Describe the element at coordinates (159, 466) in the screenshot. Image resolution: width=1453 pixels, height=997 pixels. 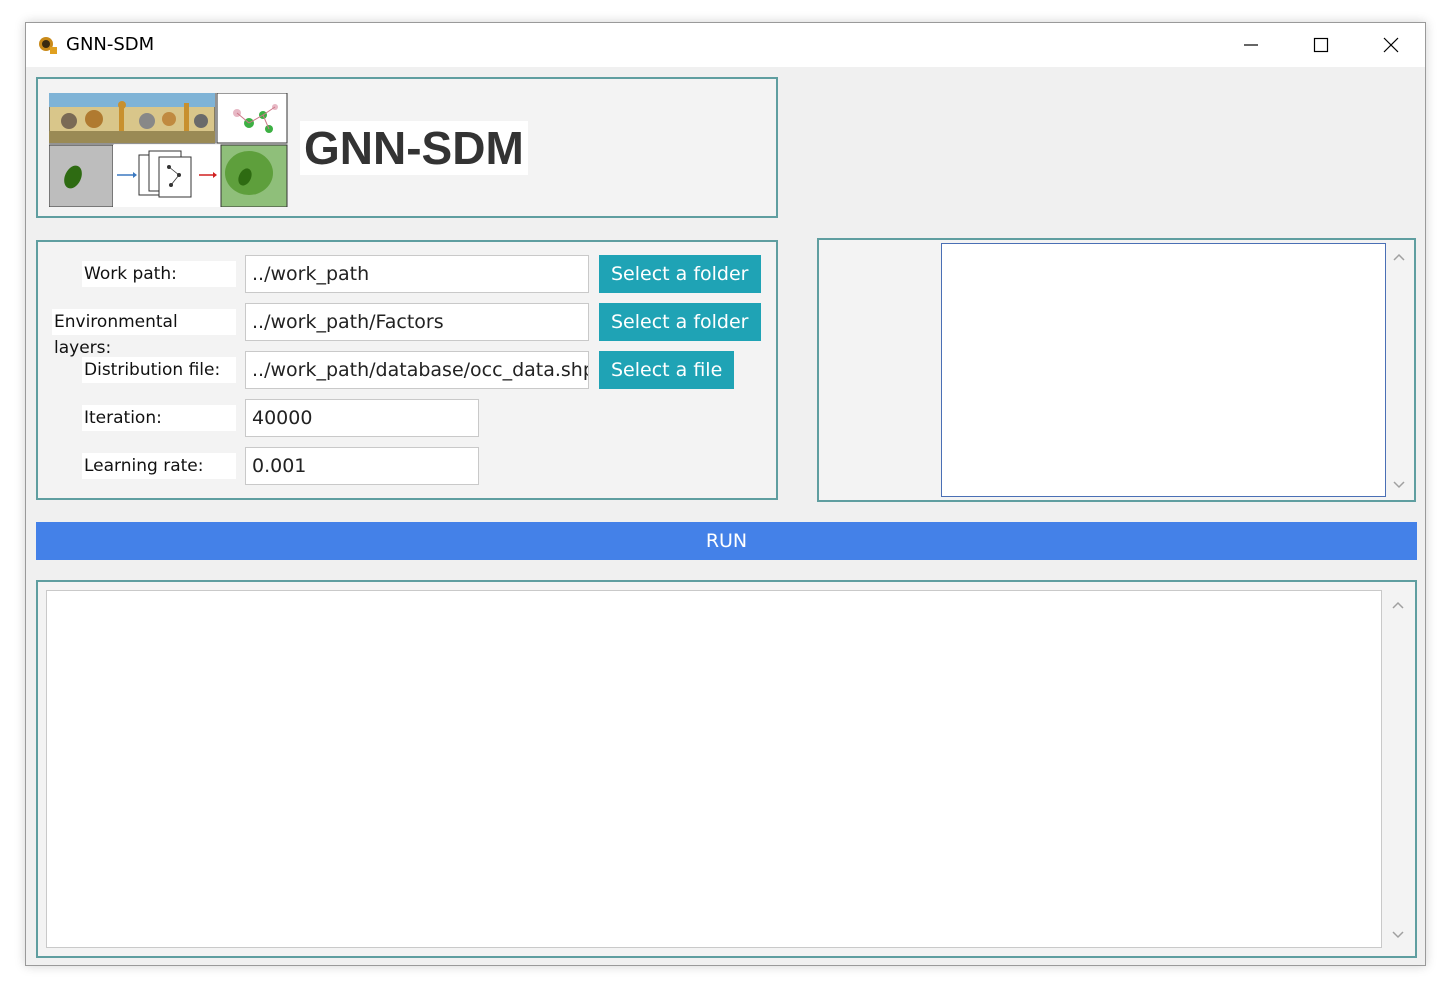
I see `learning-rate-label: Learning rate:` at that location.